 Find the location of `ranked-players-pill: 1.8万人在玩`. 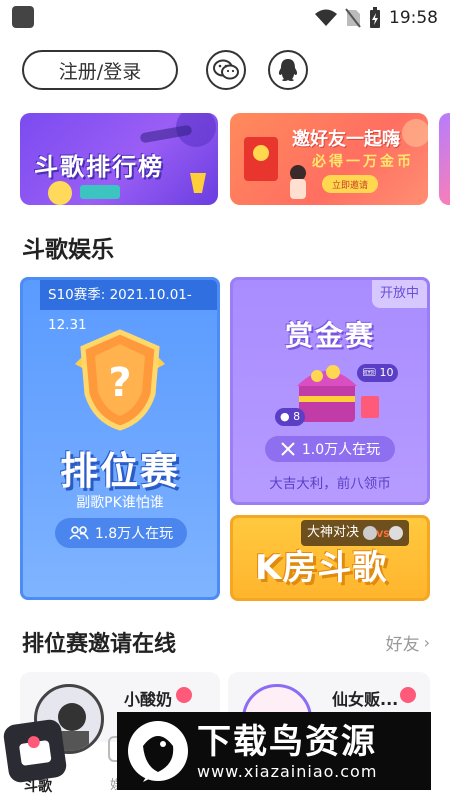

ranked-players-pill: 1.8万人在玩 is located at coordinates (121, 533).